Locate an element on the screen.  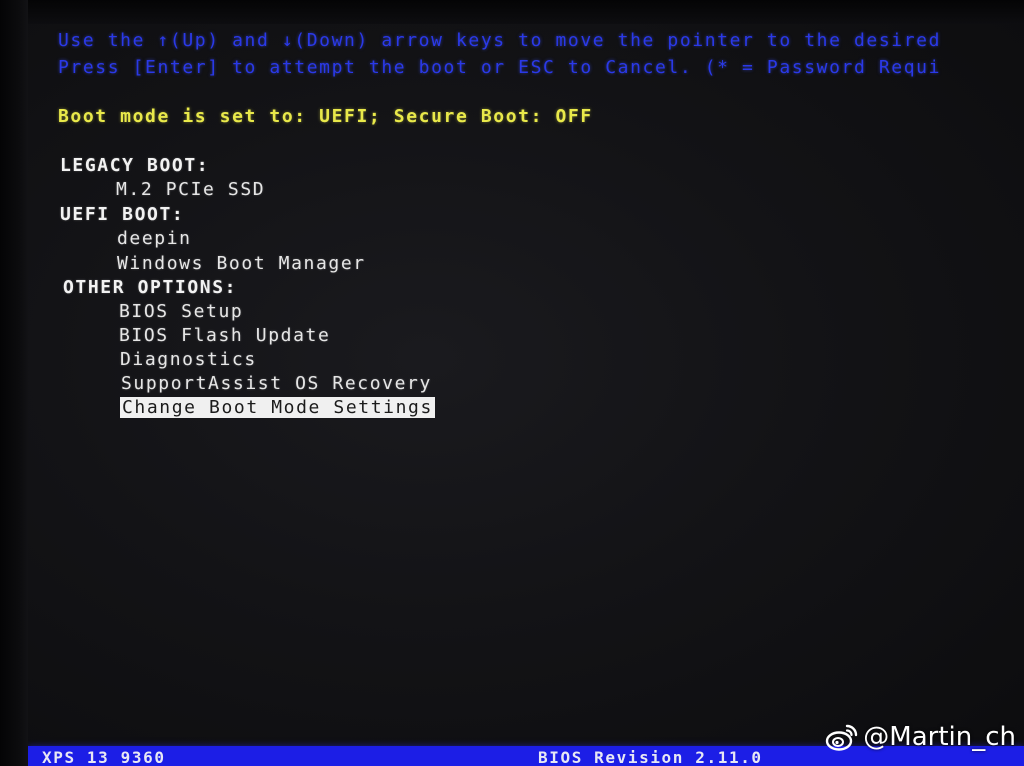
footer-model: XPS 13 9360 is located at coordinates (104, 757).